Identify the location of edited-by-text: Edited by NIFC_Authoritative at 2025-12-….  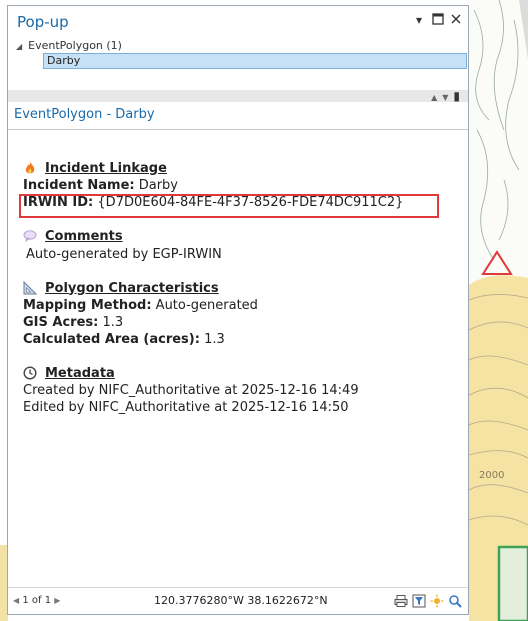
(186, 407).